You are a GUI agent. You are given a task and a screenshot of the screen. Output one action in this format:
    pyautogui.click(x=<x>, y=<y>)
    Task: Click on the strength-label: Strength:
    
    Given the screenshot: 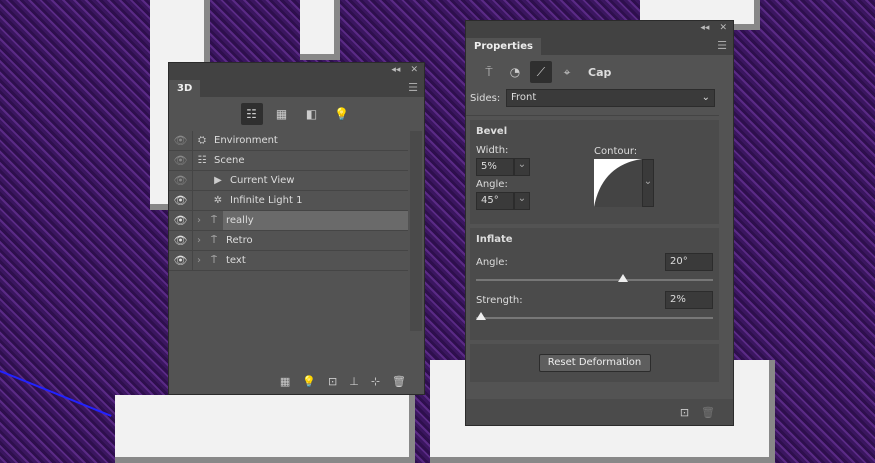 What is the action you would take?
    pyautogui.click(x=499, y=300)
    